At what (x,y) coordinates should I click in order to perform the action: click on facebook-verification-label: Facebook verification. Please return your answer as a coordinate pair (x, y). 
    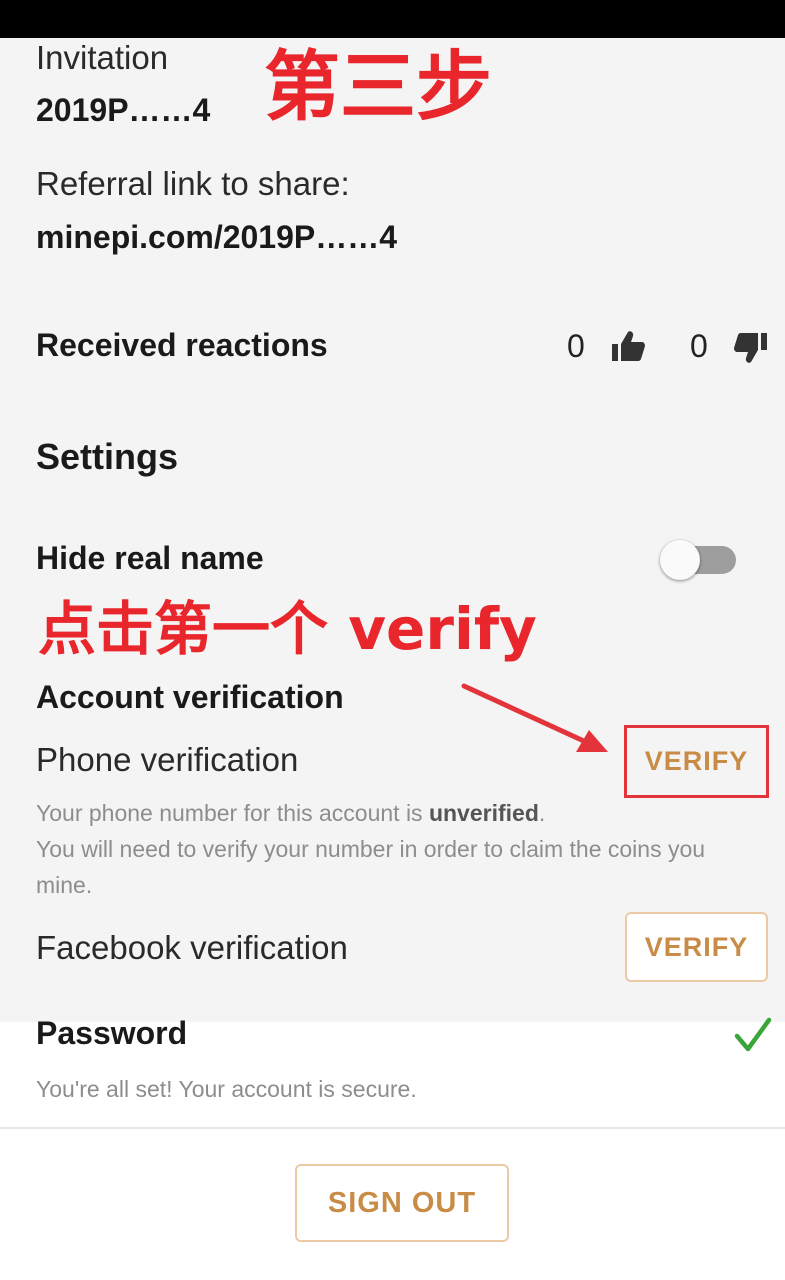
    Looking at the image, I should click on (192, 947).